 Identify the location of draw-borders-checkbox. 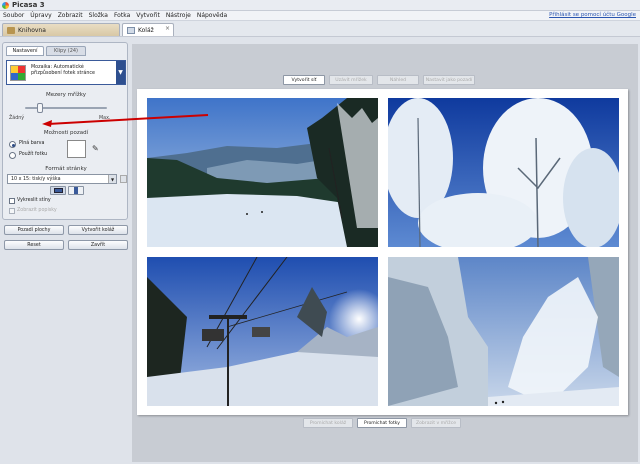
(12, 201).